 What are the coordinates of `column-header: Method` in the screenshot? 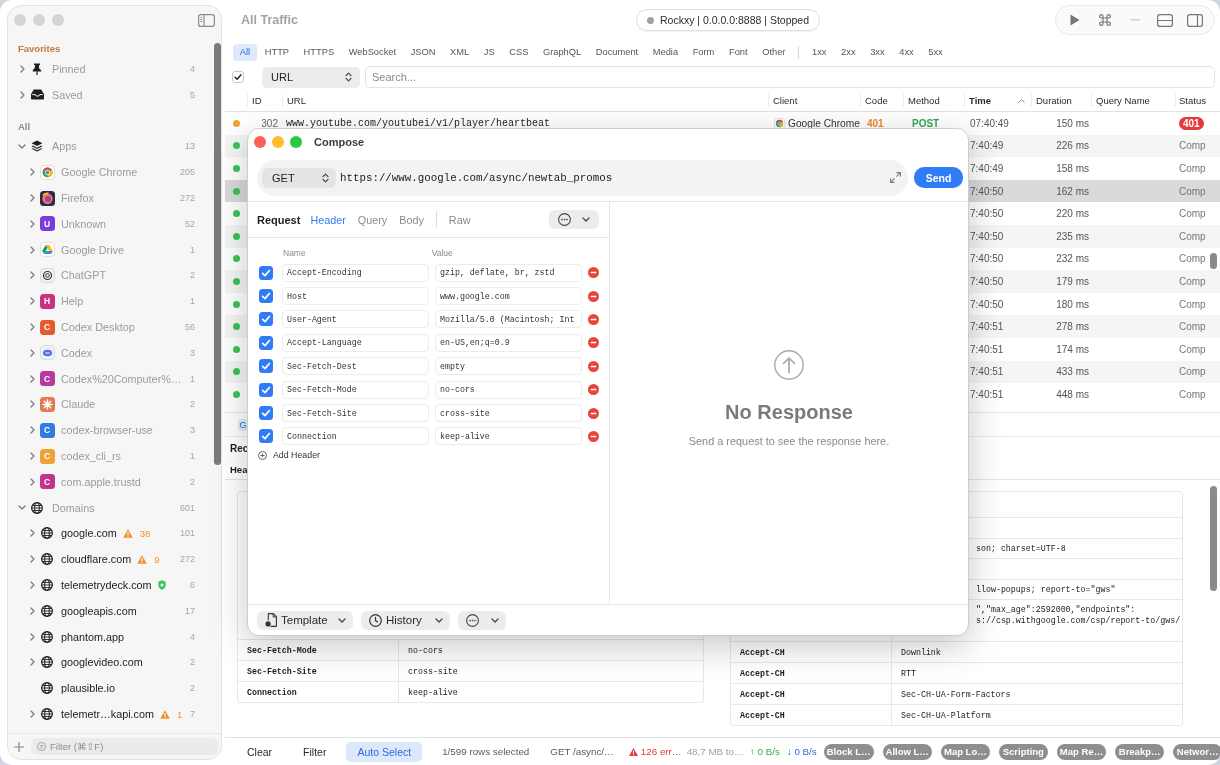 It's located at (933, 100).